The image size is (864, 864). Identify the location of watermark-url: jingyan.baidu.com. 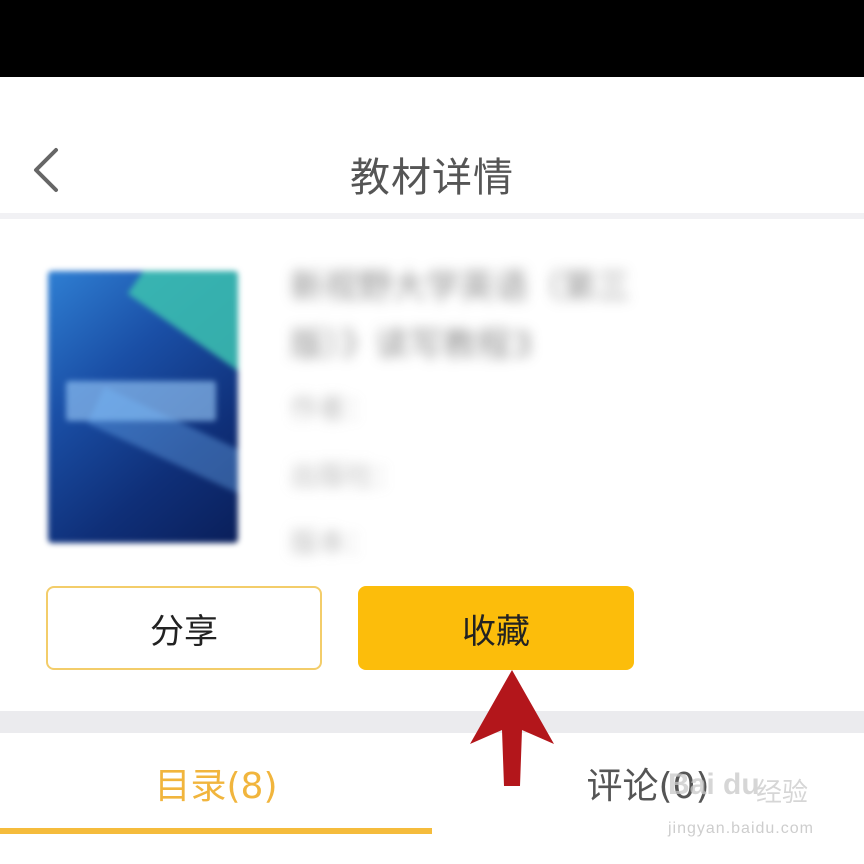
(741, 828).